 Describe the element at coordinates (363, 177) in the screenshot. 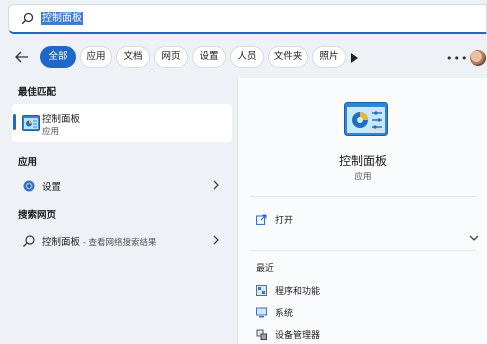

I see `preview-subtitle: 应用` at that location.